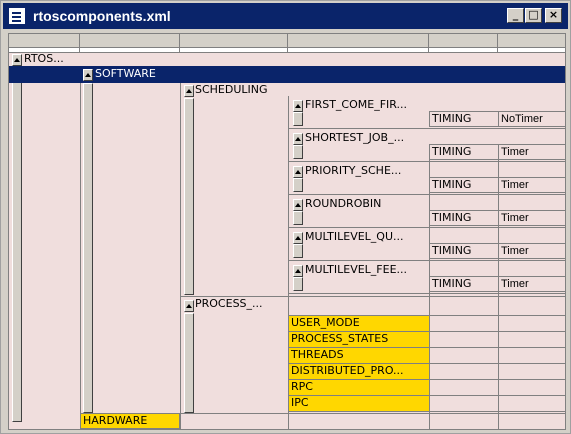  I want to click on maximize-button: □, so click(533, 15).